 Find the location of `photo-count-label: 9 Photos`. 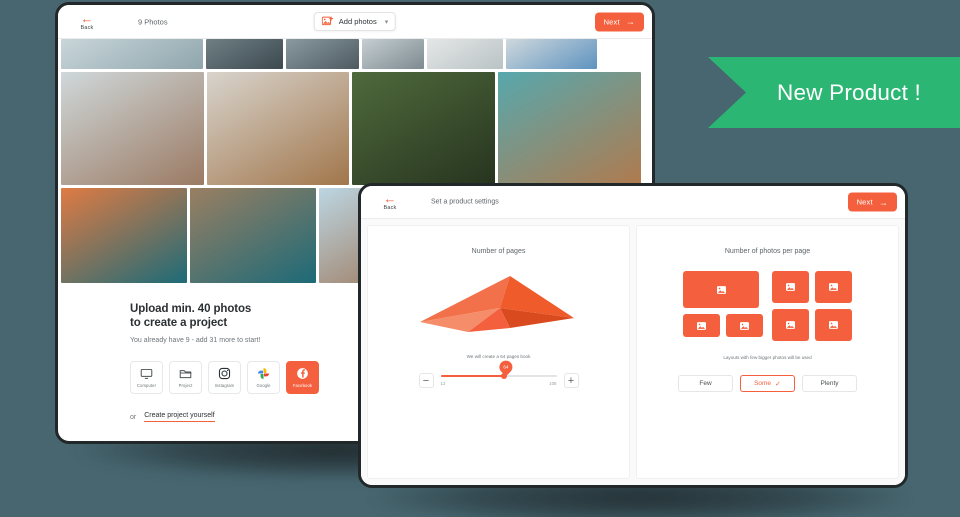

photo-count-label: 9 Photos is located at coordinates (153, 21).